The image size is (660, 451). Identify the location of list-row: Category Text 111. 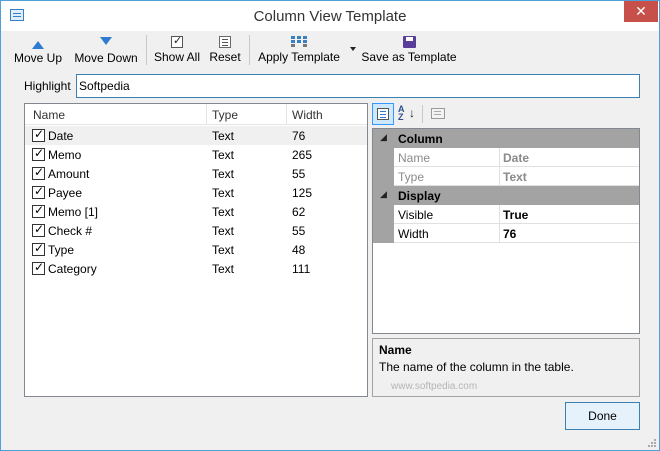
(196, 268).